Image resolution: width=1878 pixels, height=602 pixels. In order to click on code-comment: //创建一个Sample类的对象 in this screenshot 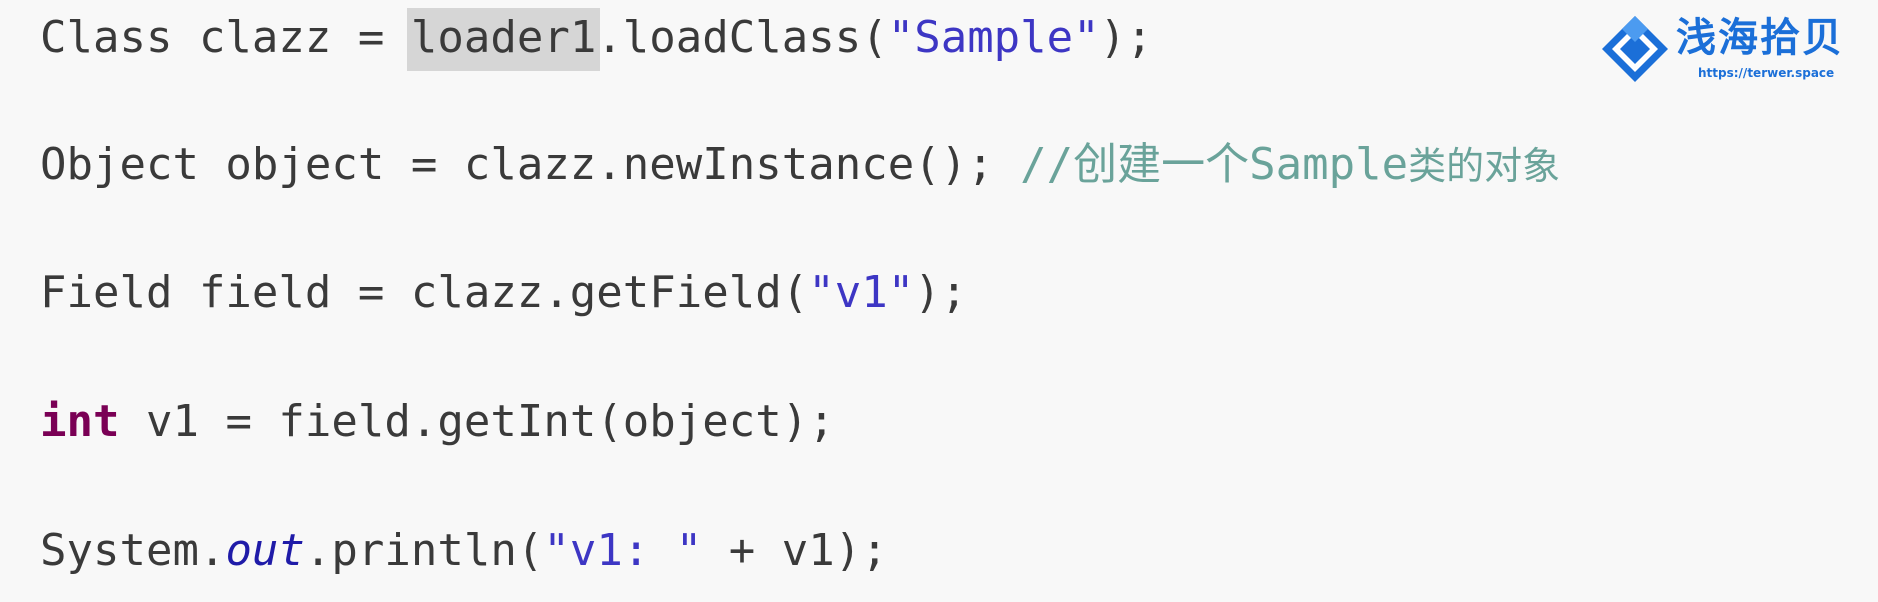, I will do `click(1290, 164)`.